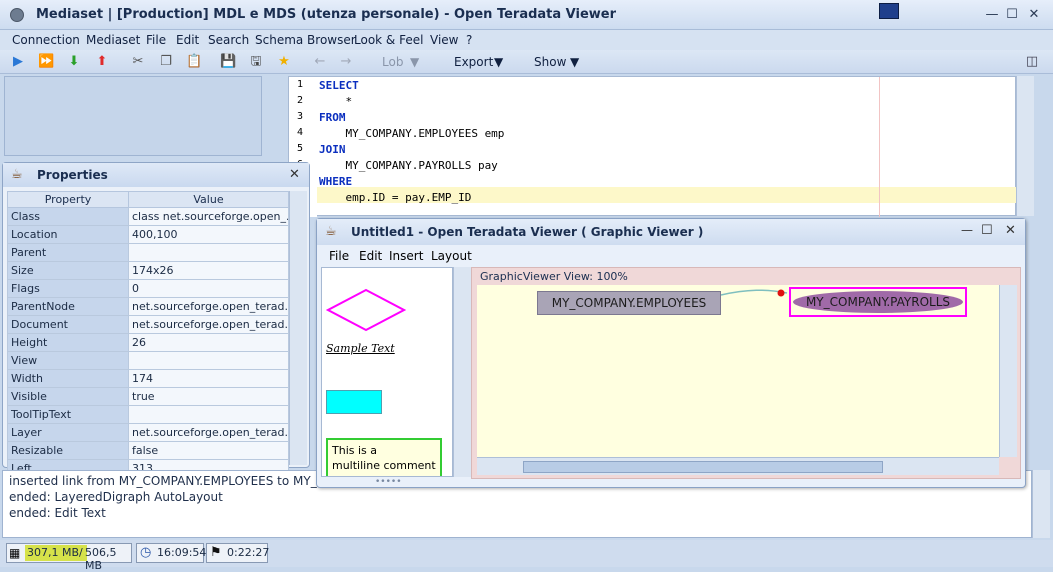 The image size is (1053, 572). What do you see at coordinates (74, 62) in the screenshot?
I see `down-arrow-icon: ⬇` at bounding box center [74, 62].